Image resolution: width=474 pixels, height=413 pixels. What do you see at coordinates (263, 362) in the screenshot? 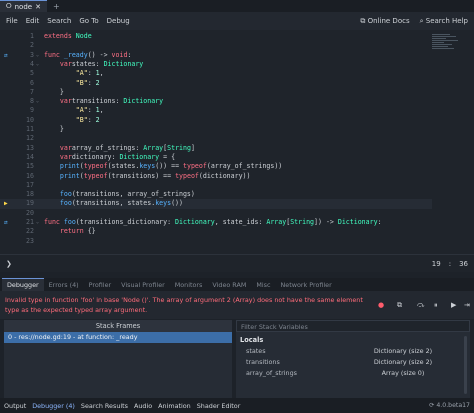
I see `variable-name: transitions` at bounding box center [263, 362].